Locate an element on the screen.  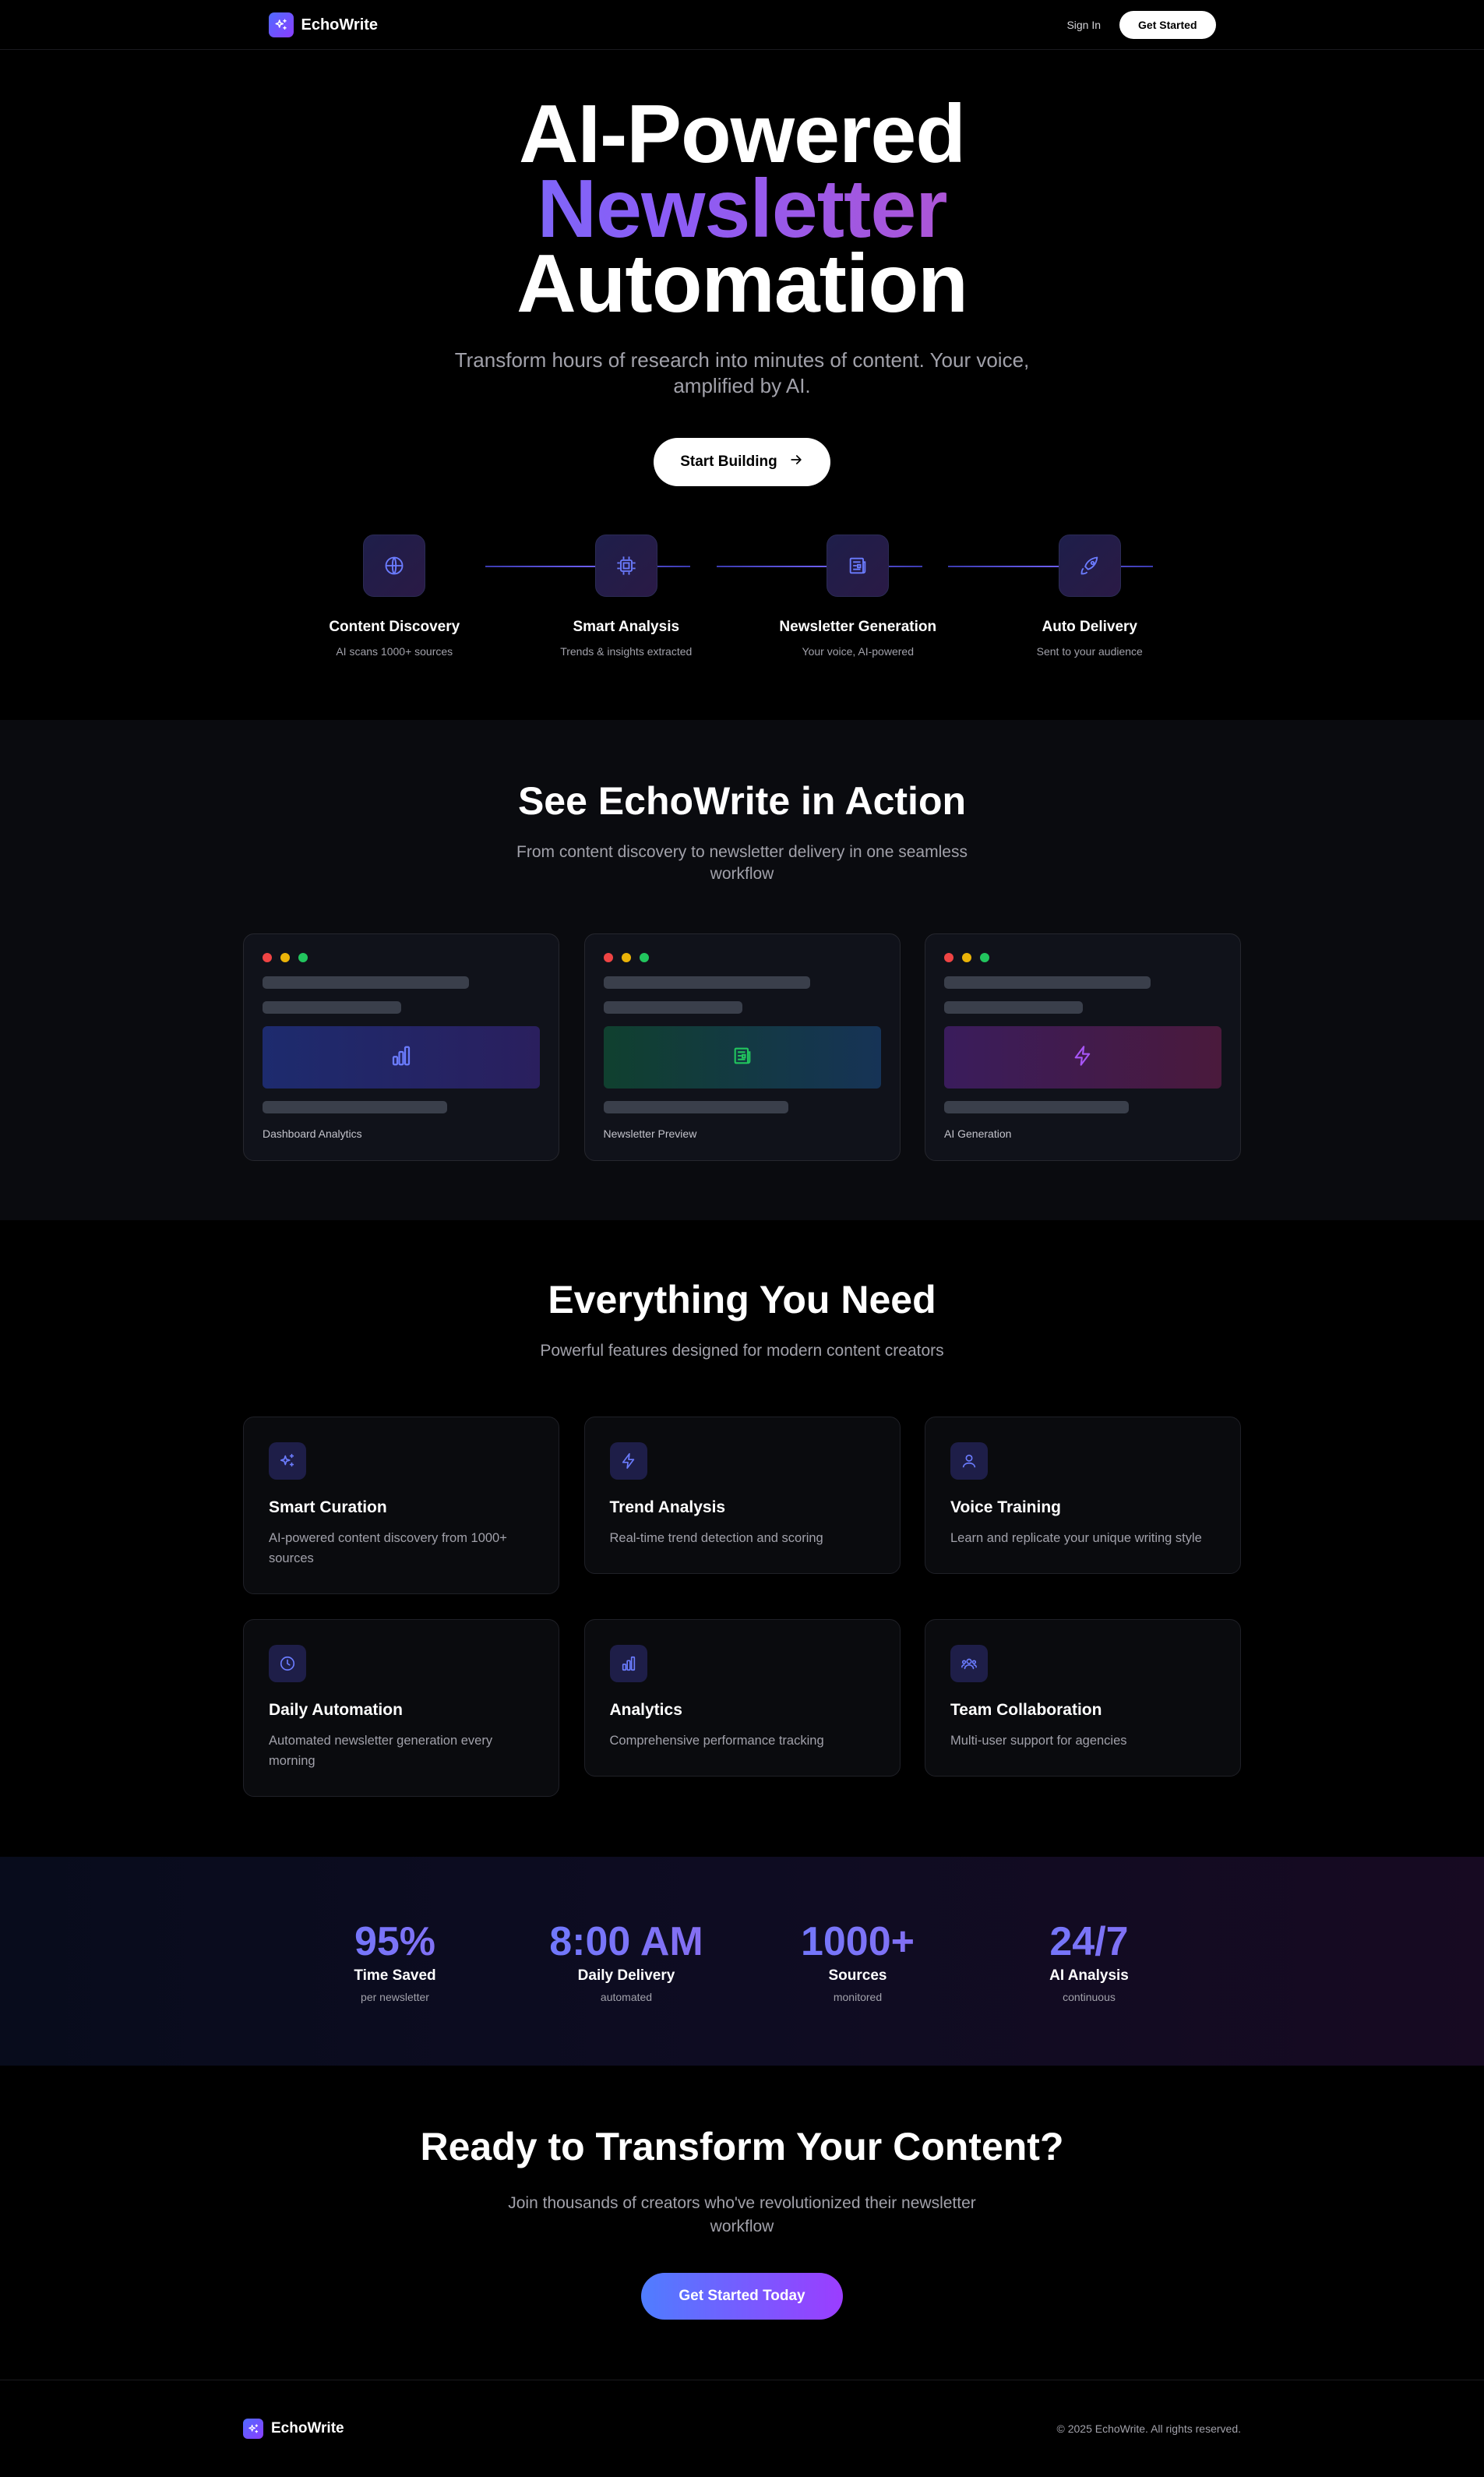
rocket-icon is located at coordinates (1089, 566).